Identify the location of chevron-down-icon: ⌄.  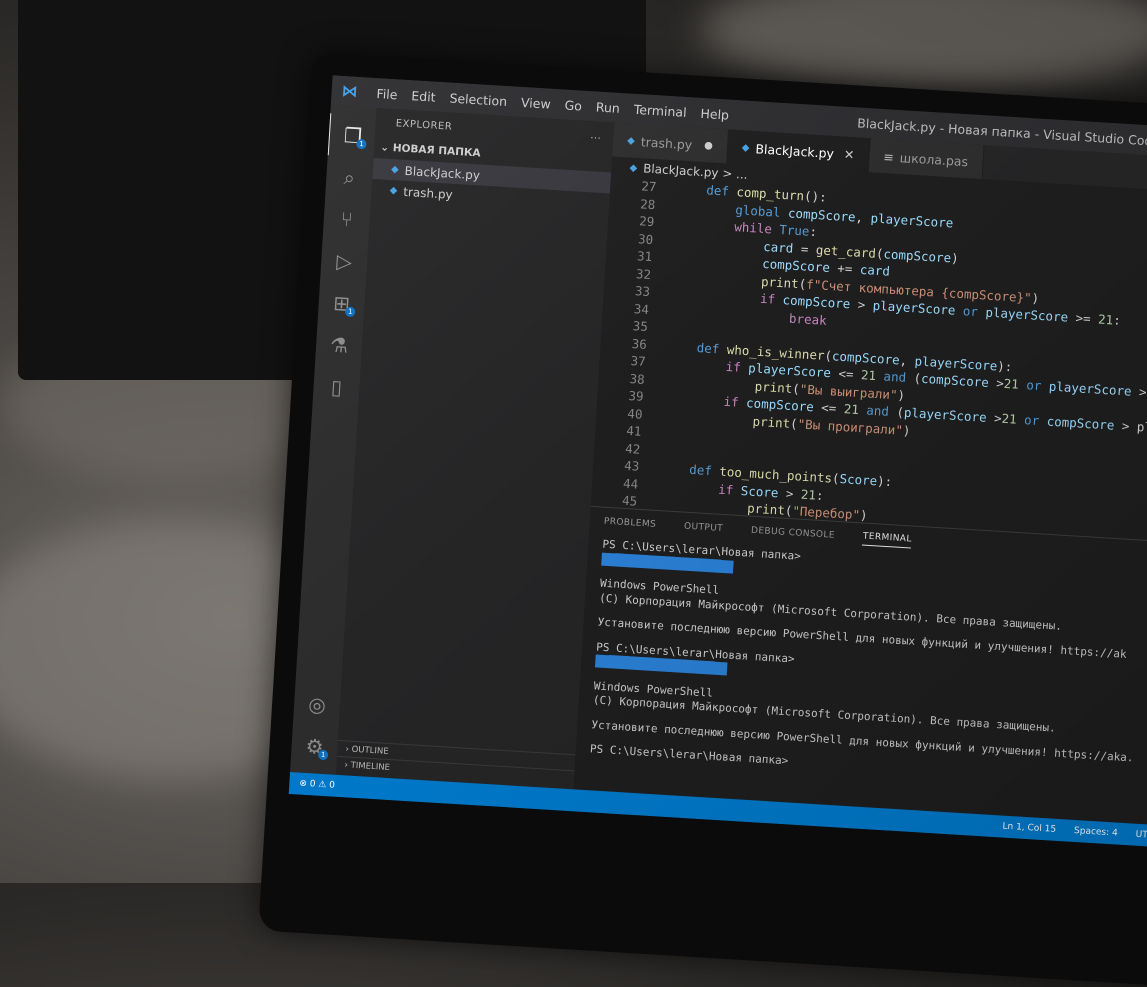
(386, 148).